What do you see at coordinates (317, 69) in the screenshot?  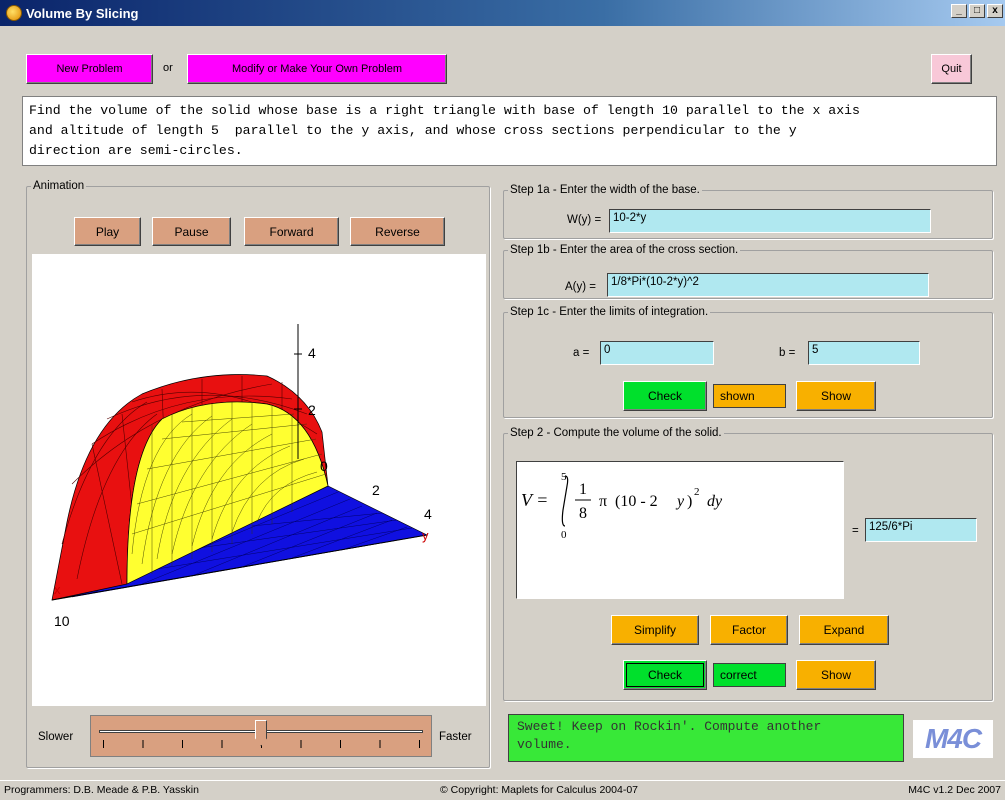 I see `modify-problem-button: Modify or Make Your Own Problem` at bounding box center [317, 69].